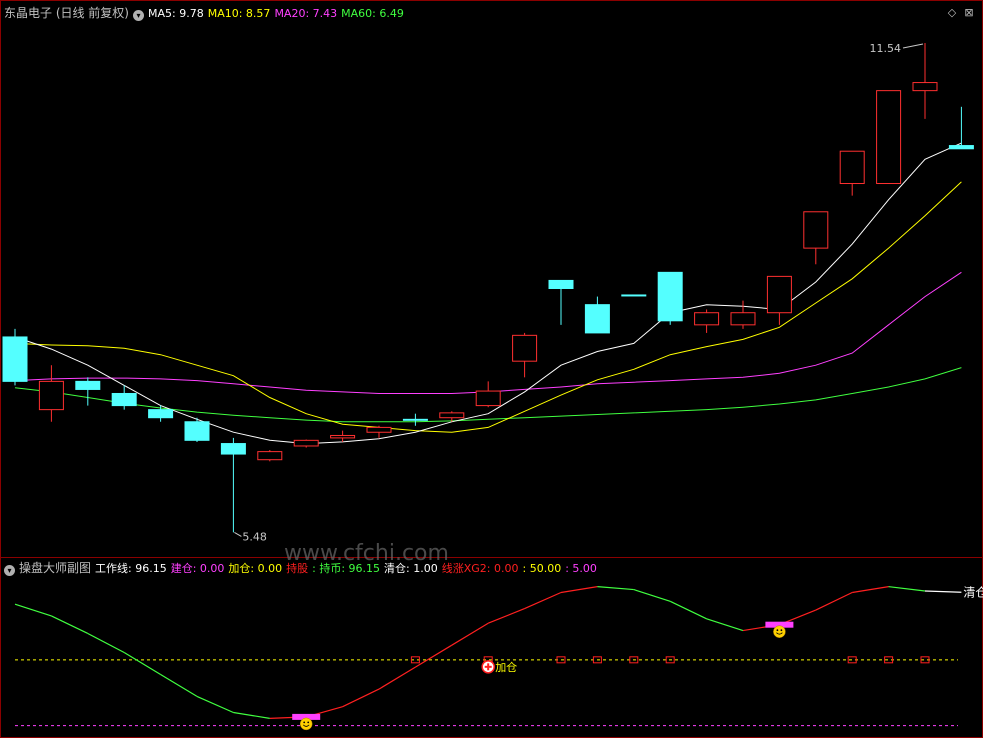 The height and width of the screenshot is (738, 983). I want to click on high-price-label: 11.54, so click(886, 48).